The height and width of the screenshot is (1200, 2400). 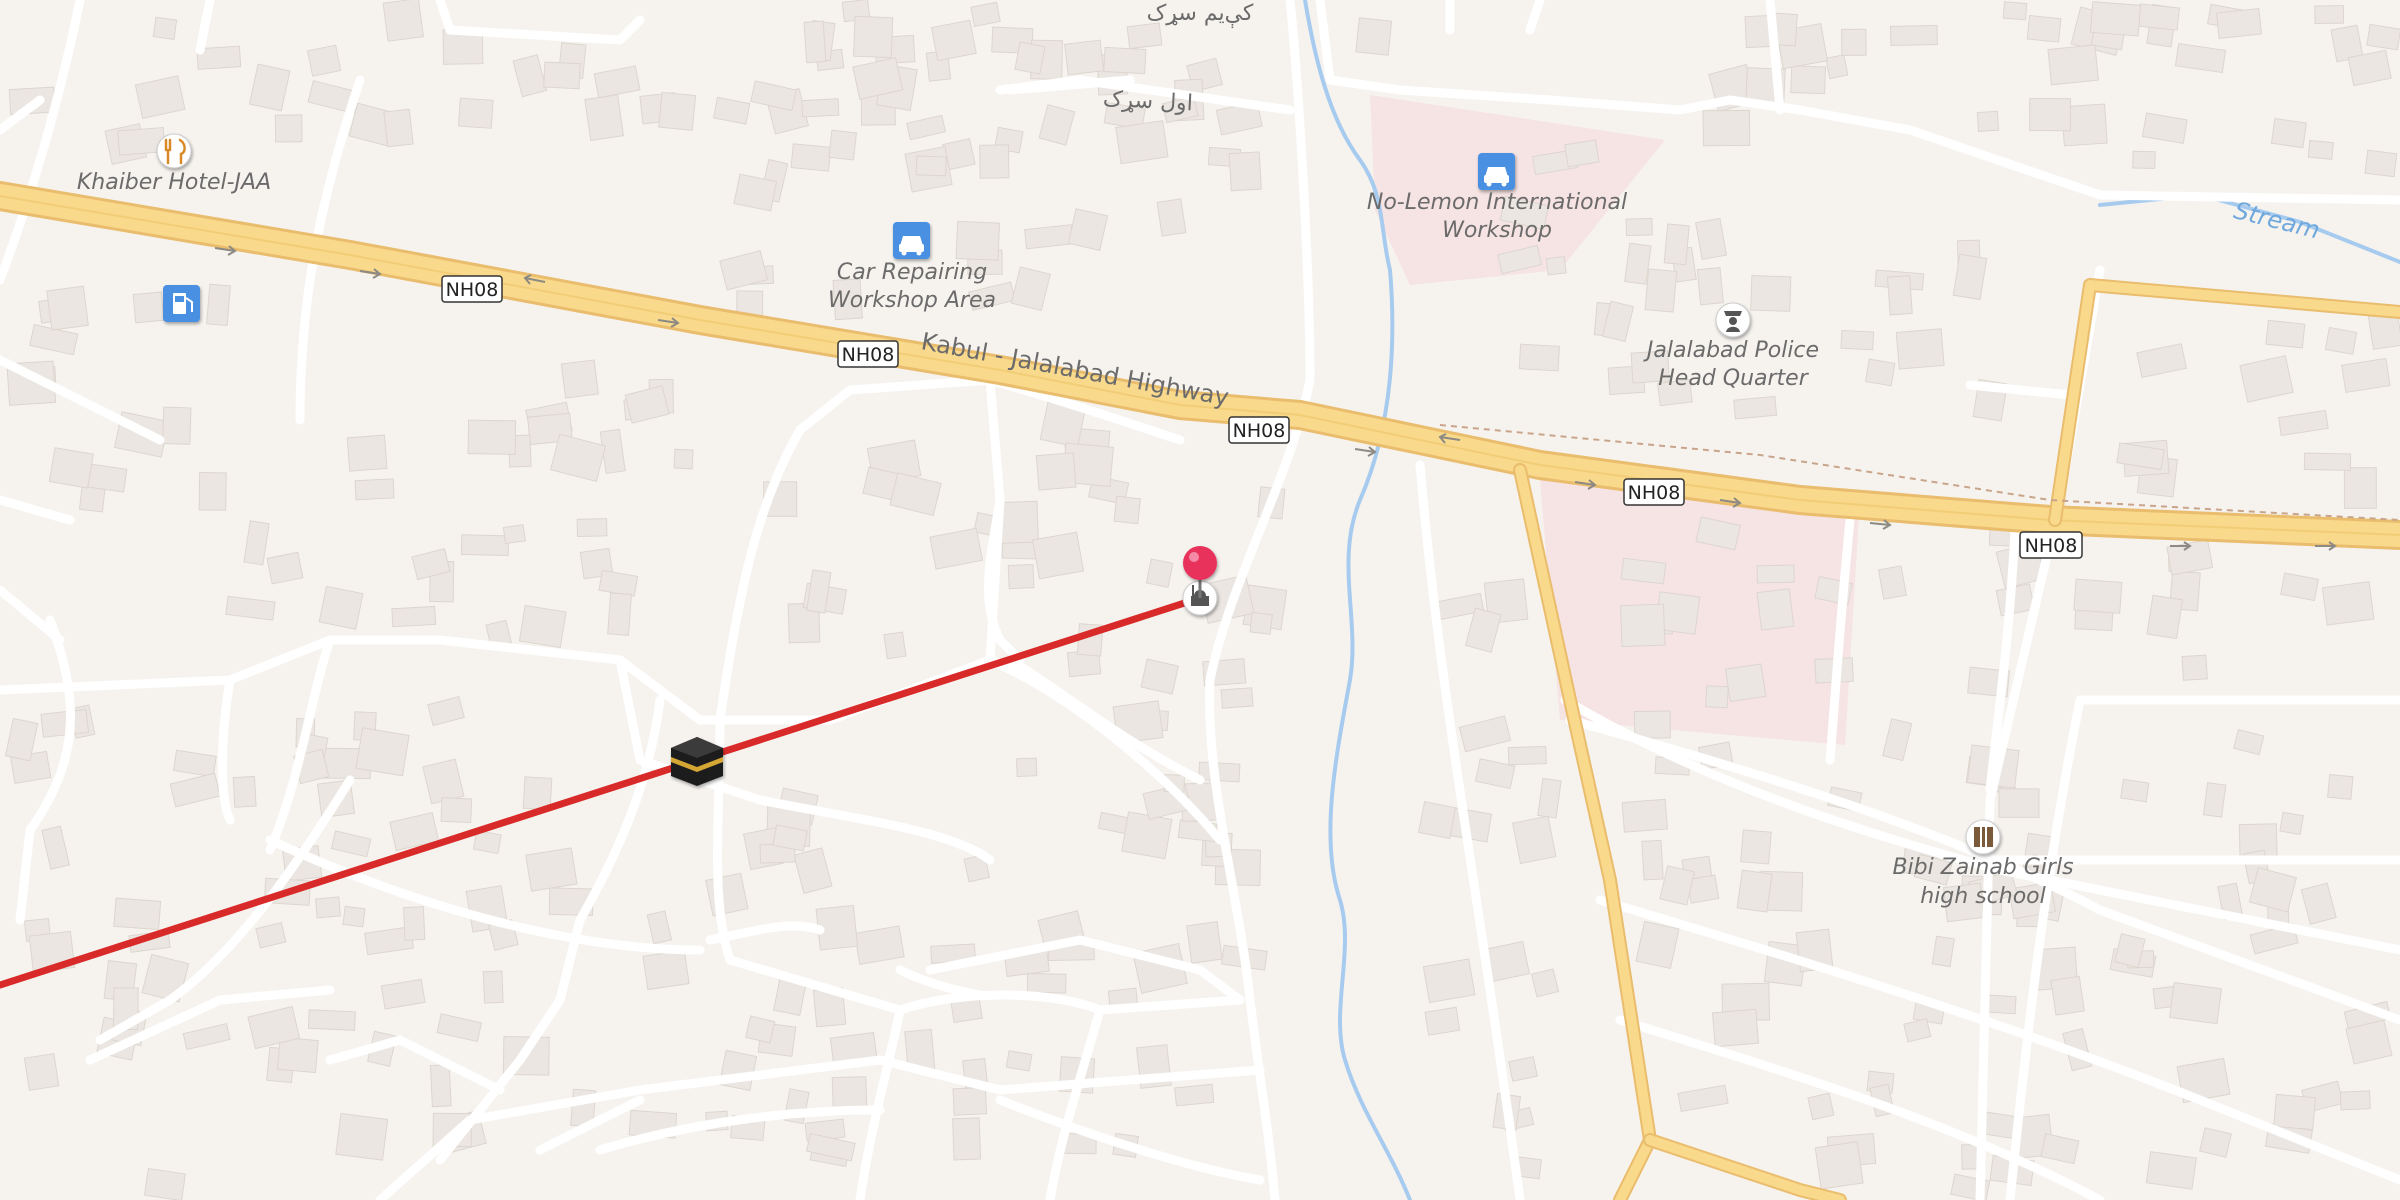 I want to click on route-shield-5: NH08, so click(x=2051, y=545).